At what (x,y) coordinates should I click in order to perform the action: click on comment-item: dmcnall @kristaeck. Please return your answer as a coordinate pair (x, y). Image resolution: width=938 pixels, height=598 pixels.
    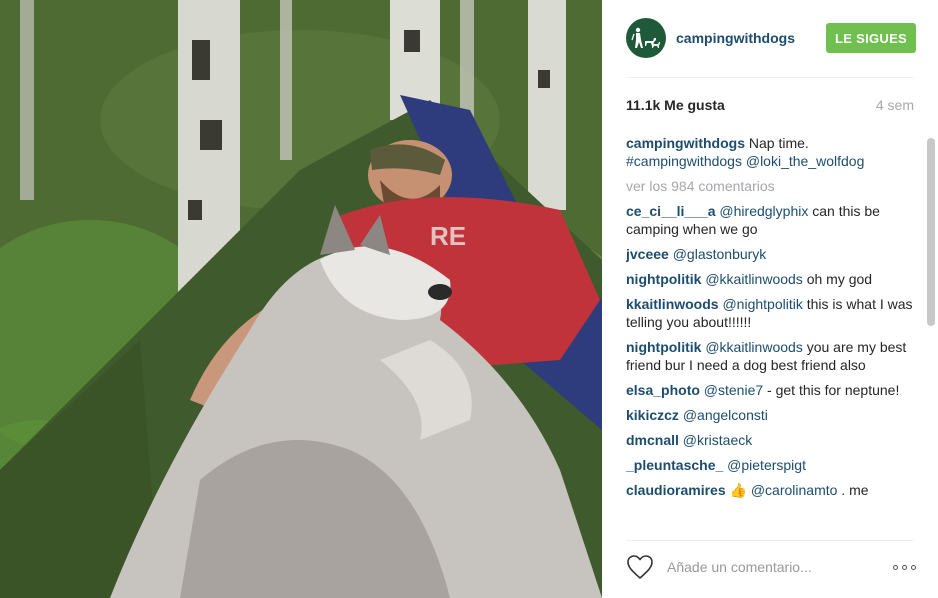
    Looking at the image, I should click on (770, 440).